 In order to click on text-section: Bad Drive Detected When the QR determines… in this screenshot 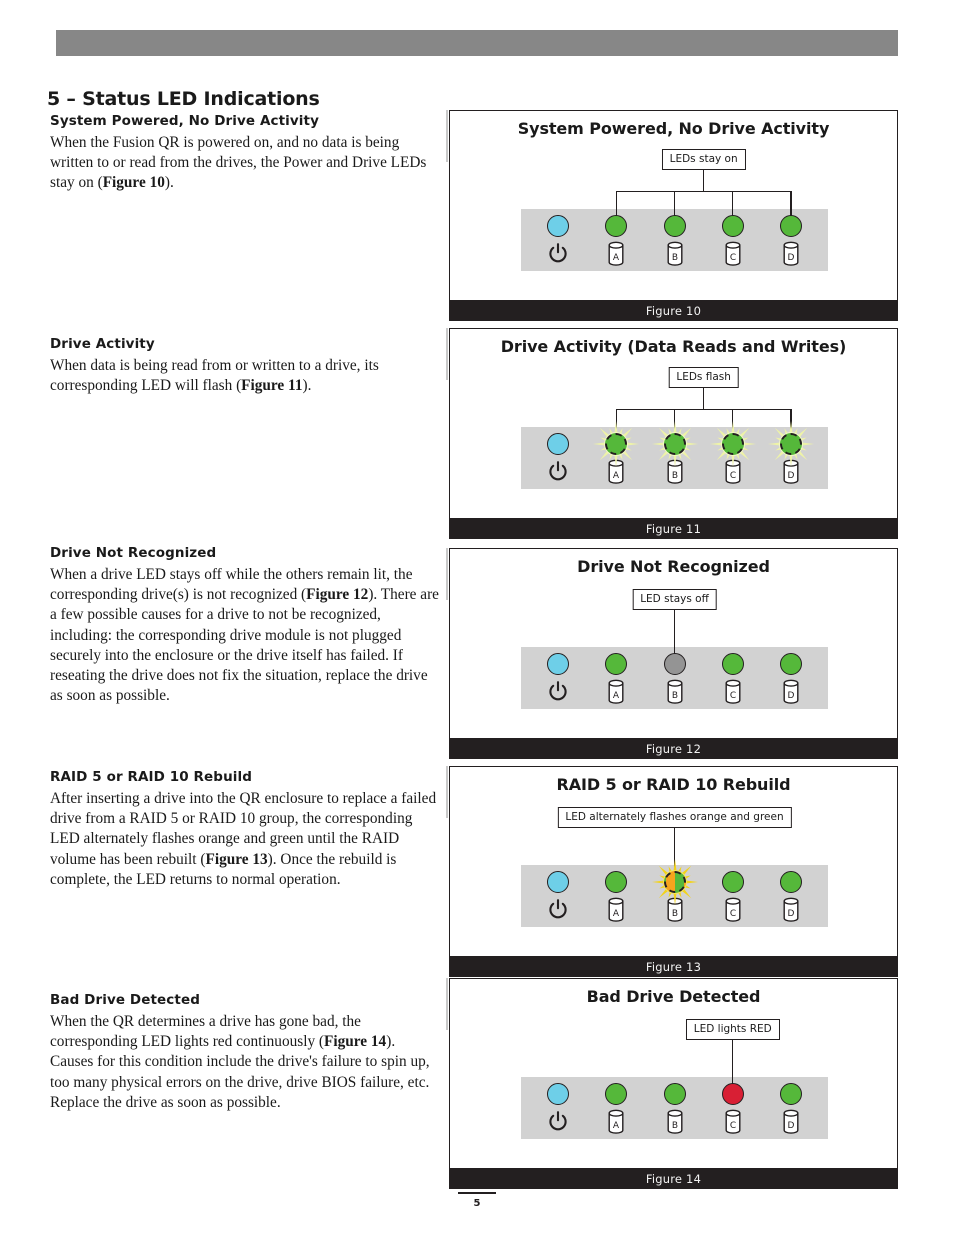, I will do `click(246, 1052)`.